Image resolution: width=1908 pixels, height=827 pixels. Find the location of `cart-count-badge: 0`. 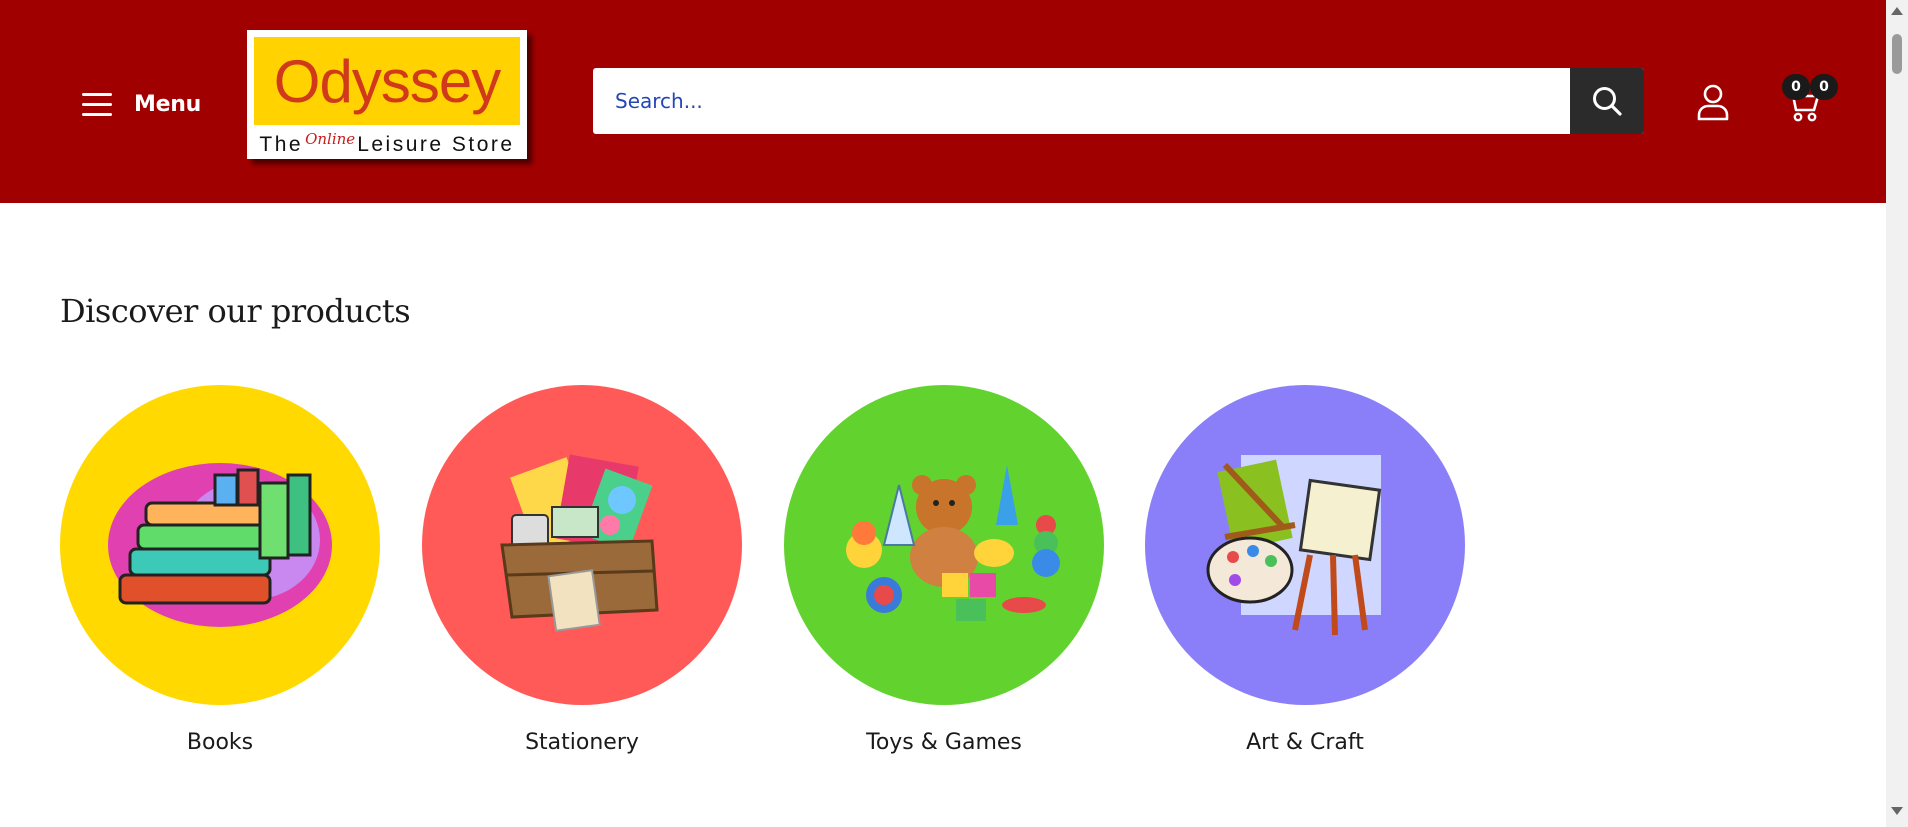

cart-count-badge: 0 is located at coordinates (1824, 87).